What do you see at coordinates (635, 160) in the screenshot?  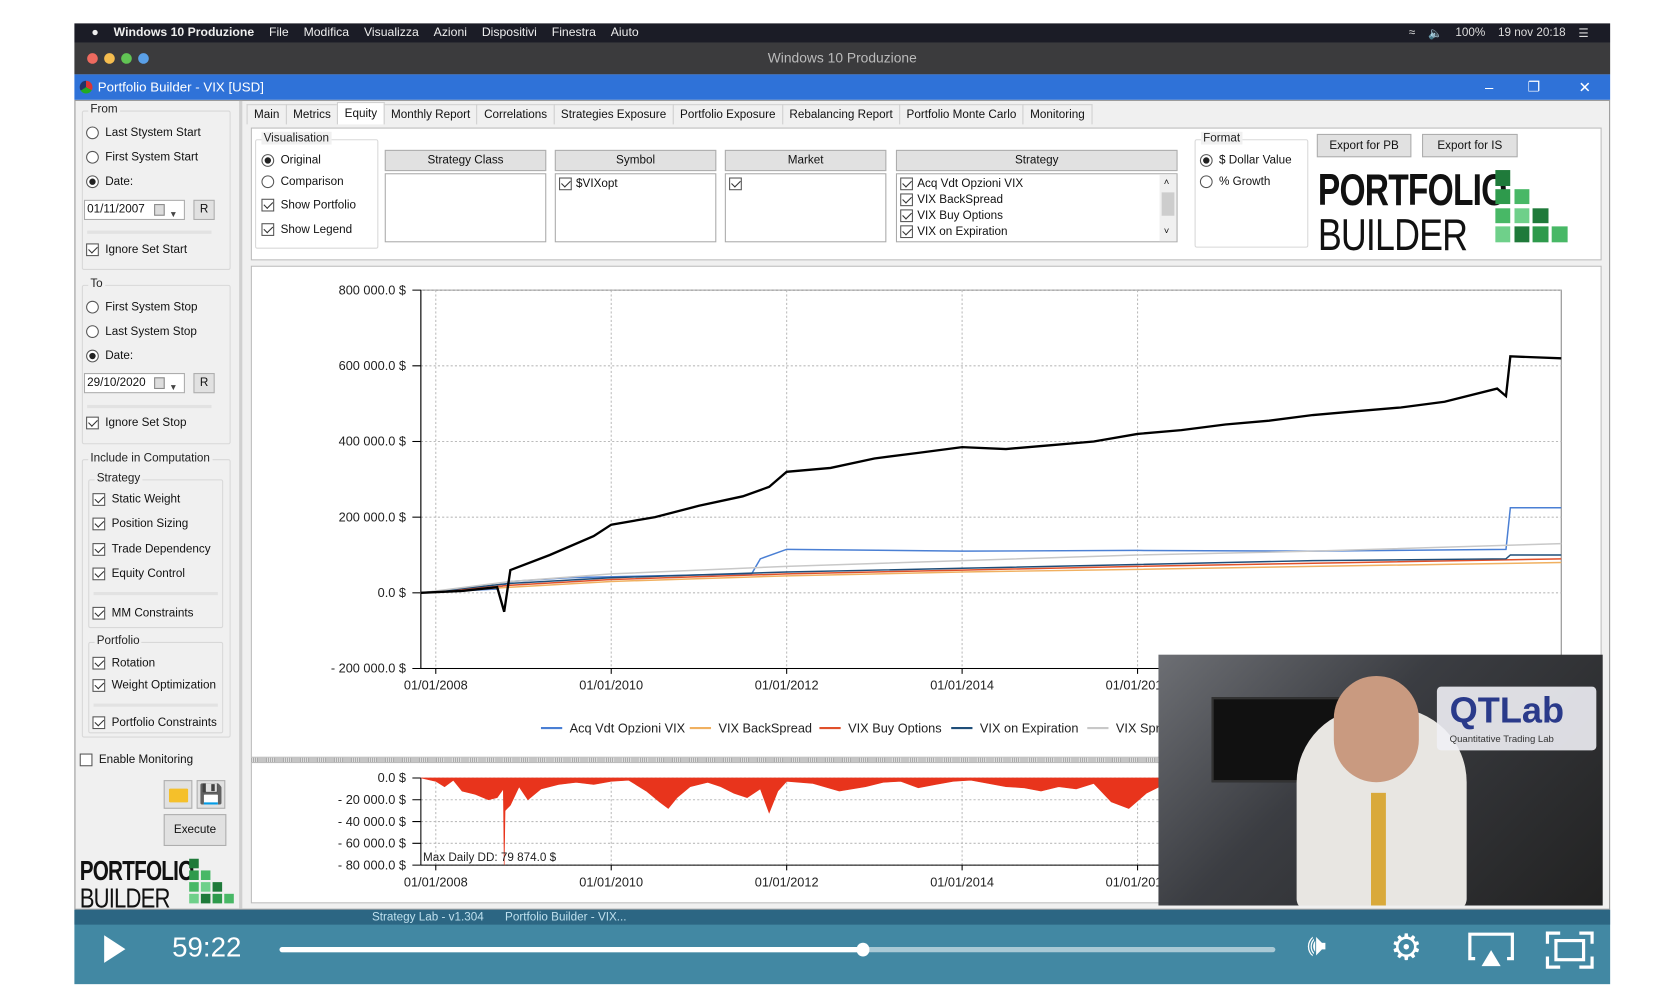 I see `filter-header-symbol: Symbol` at bounding box center [635, 160].